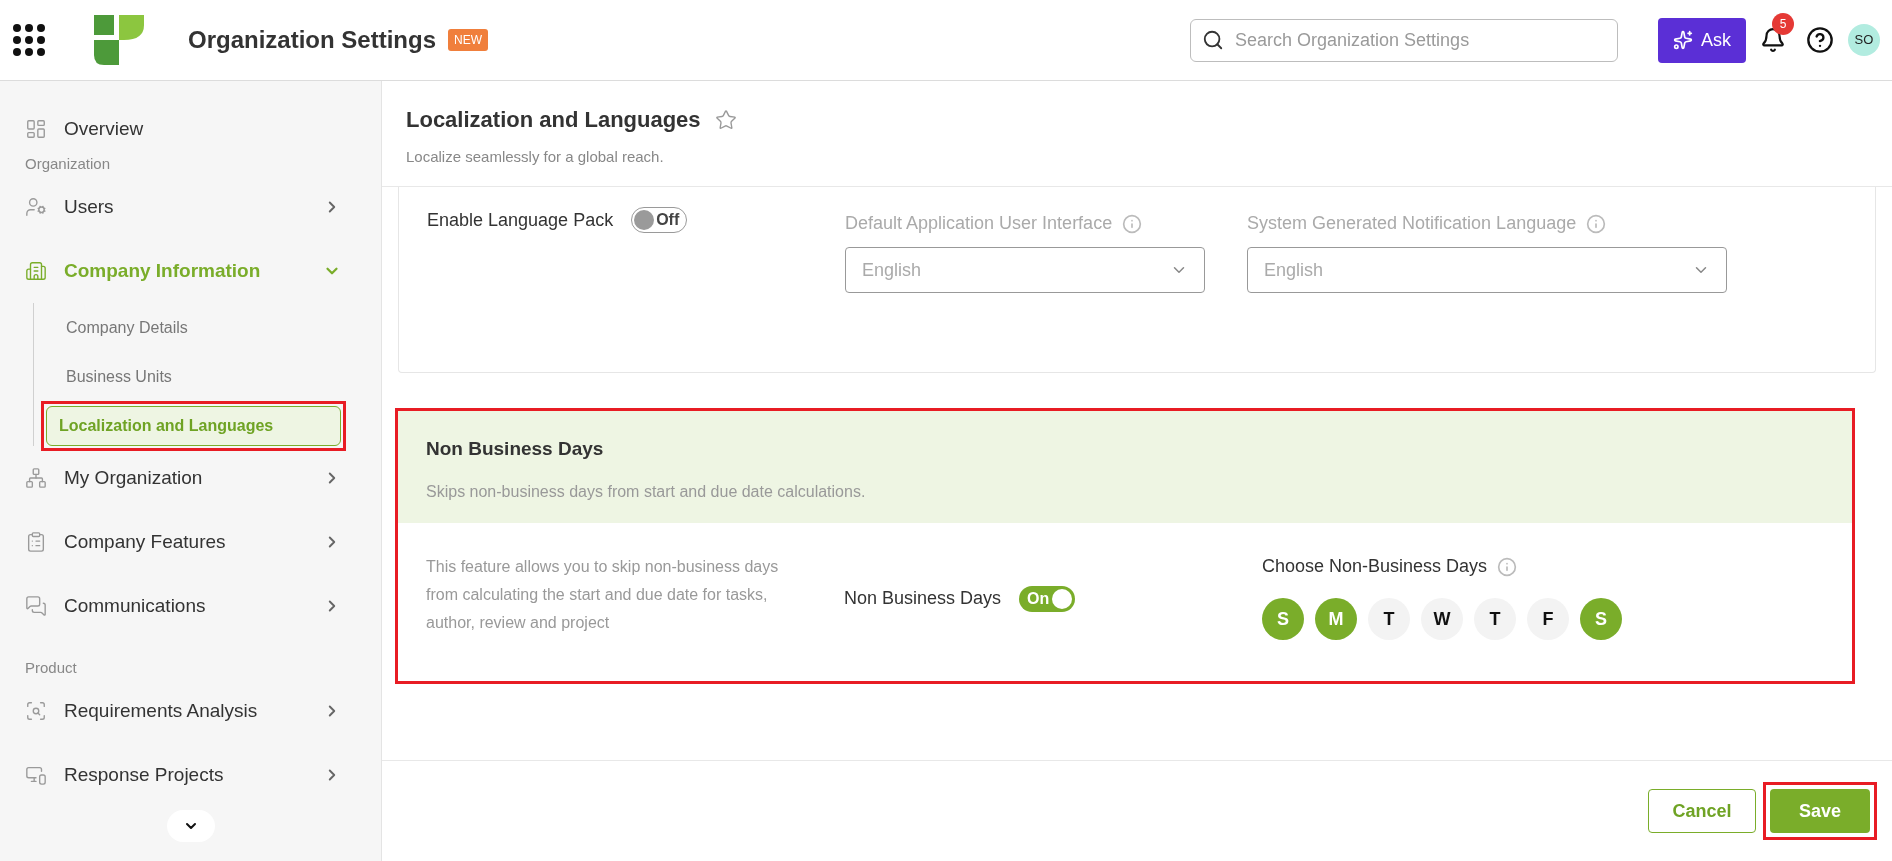  I want to click on section-title: Non Business Days, so click(515, 449).